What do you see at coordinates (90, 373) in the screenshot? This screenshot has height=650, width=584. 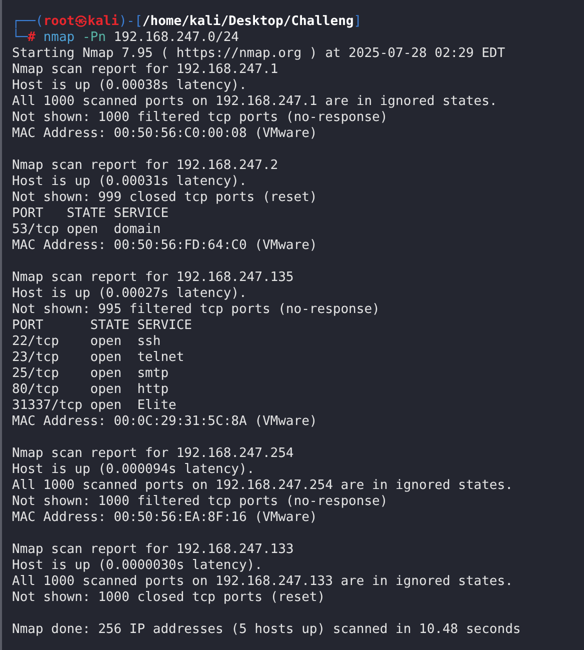 I see `output-line: 25/tcp open smtp` at bounding box center [90, 373].